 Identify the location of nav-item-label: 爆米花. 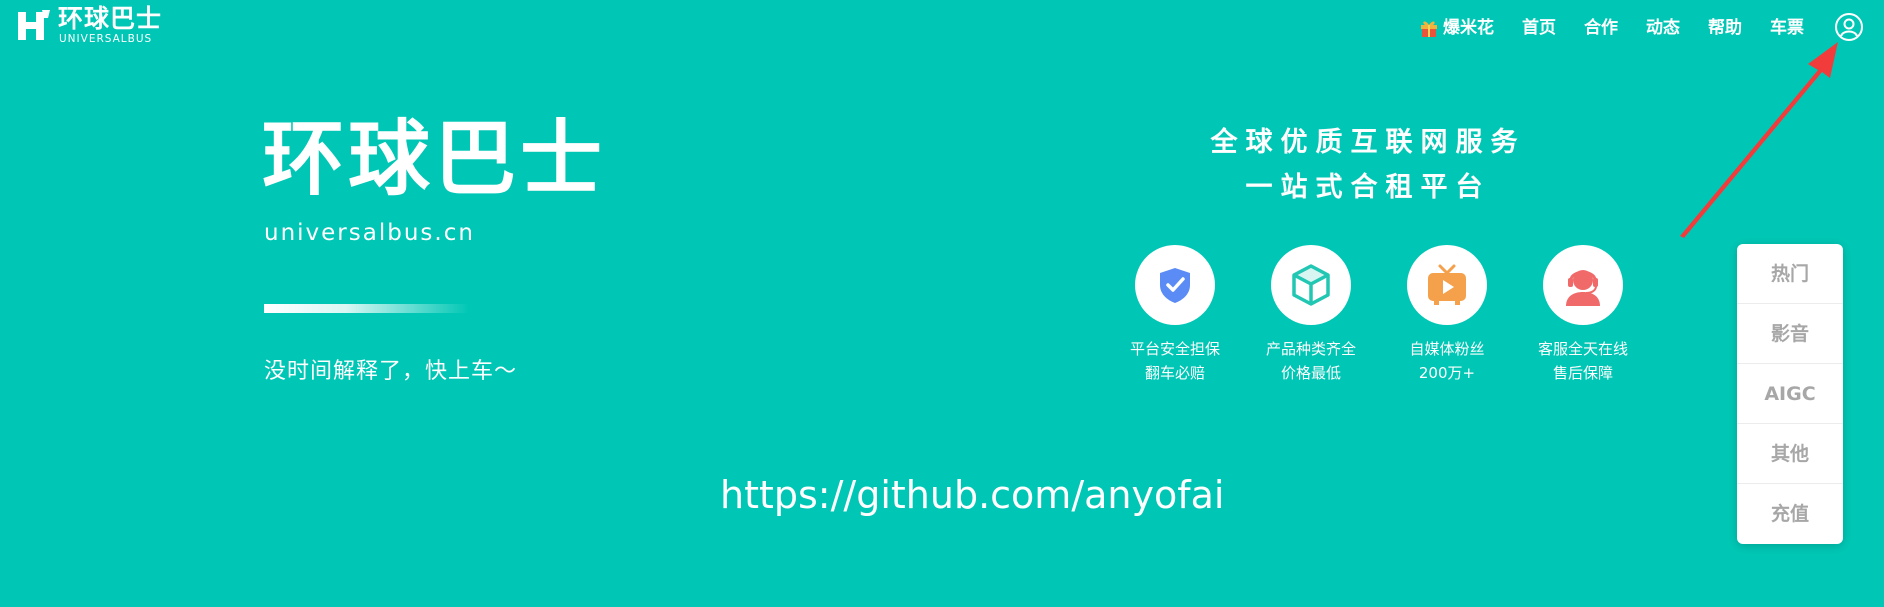
(1468, 28).